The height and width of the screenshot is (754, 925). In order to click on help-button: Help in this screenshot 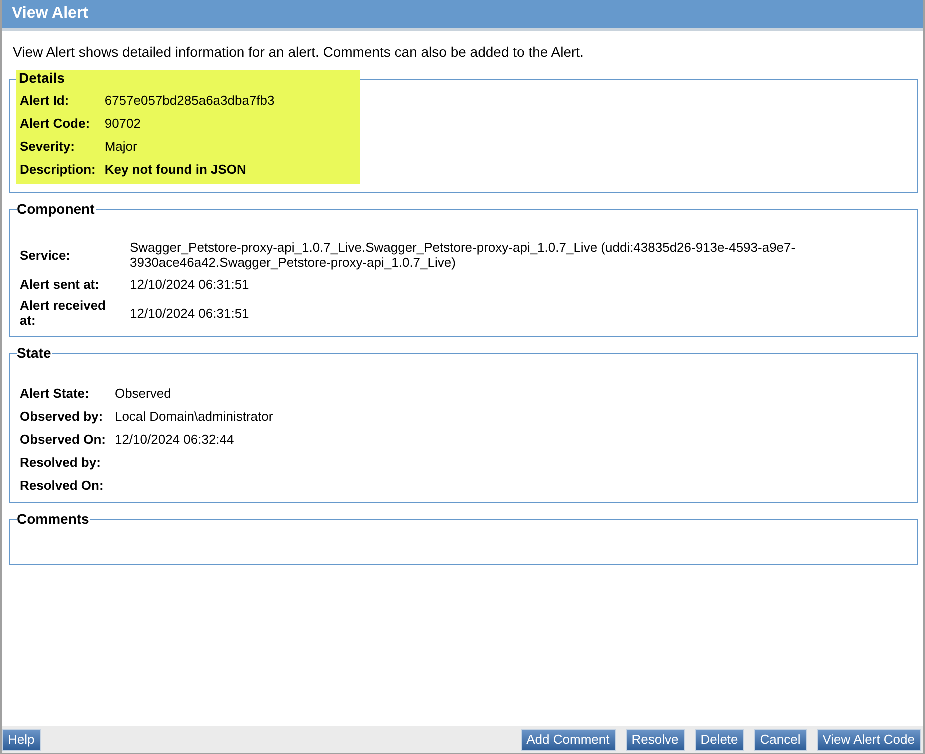, I will do `click(21, 739)`.